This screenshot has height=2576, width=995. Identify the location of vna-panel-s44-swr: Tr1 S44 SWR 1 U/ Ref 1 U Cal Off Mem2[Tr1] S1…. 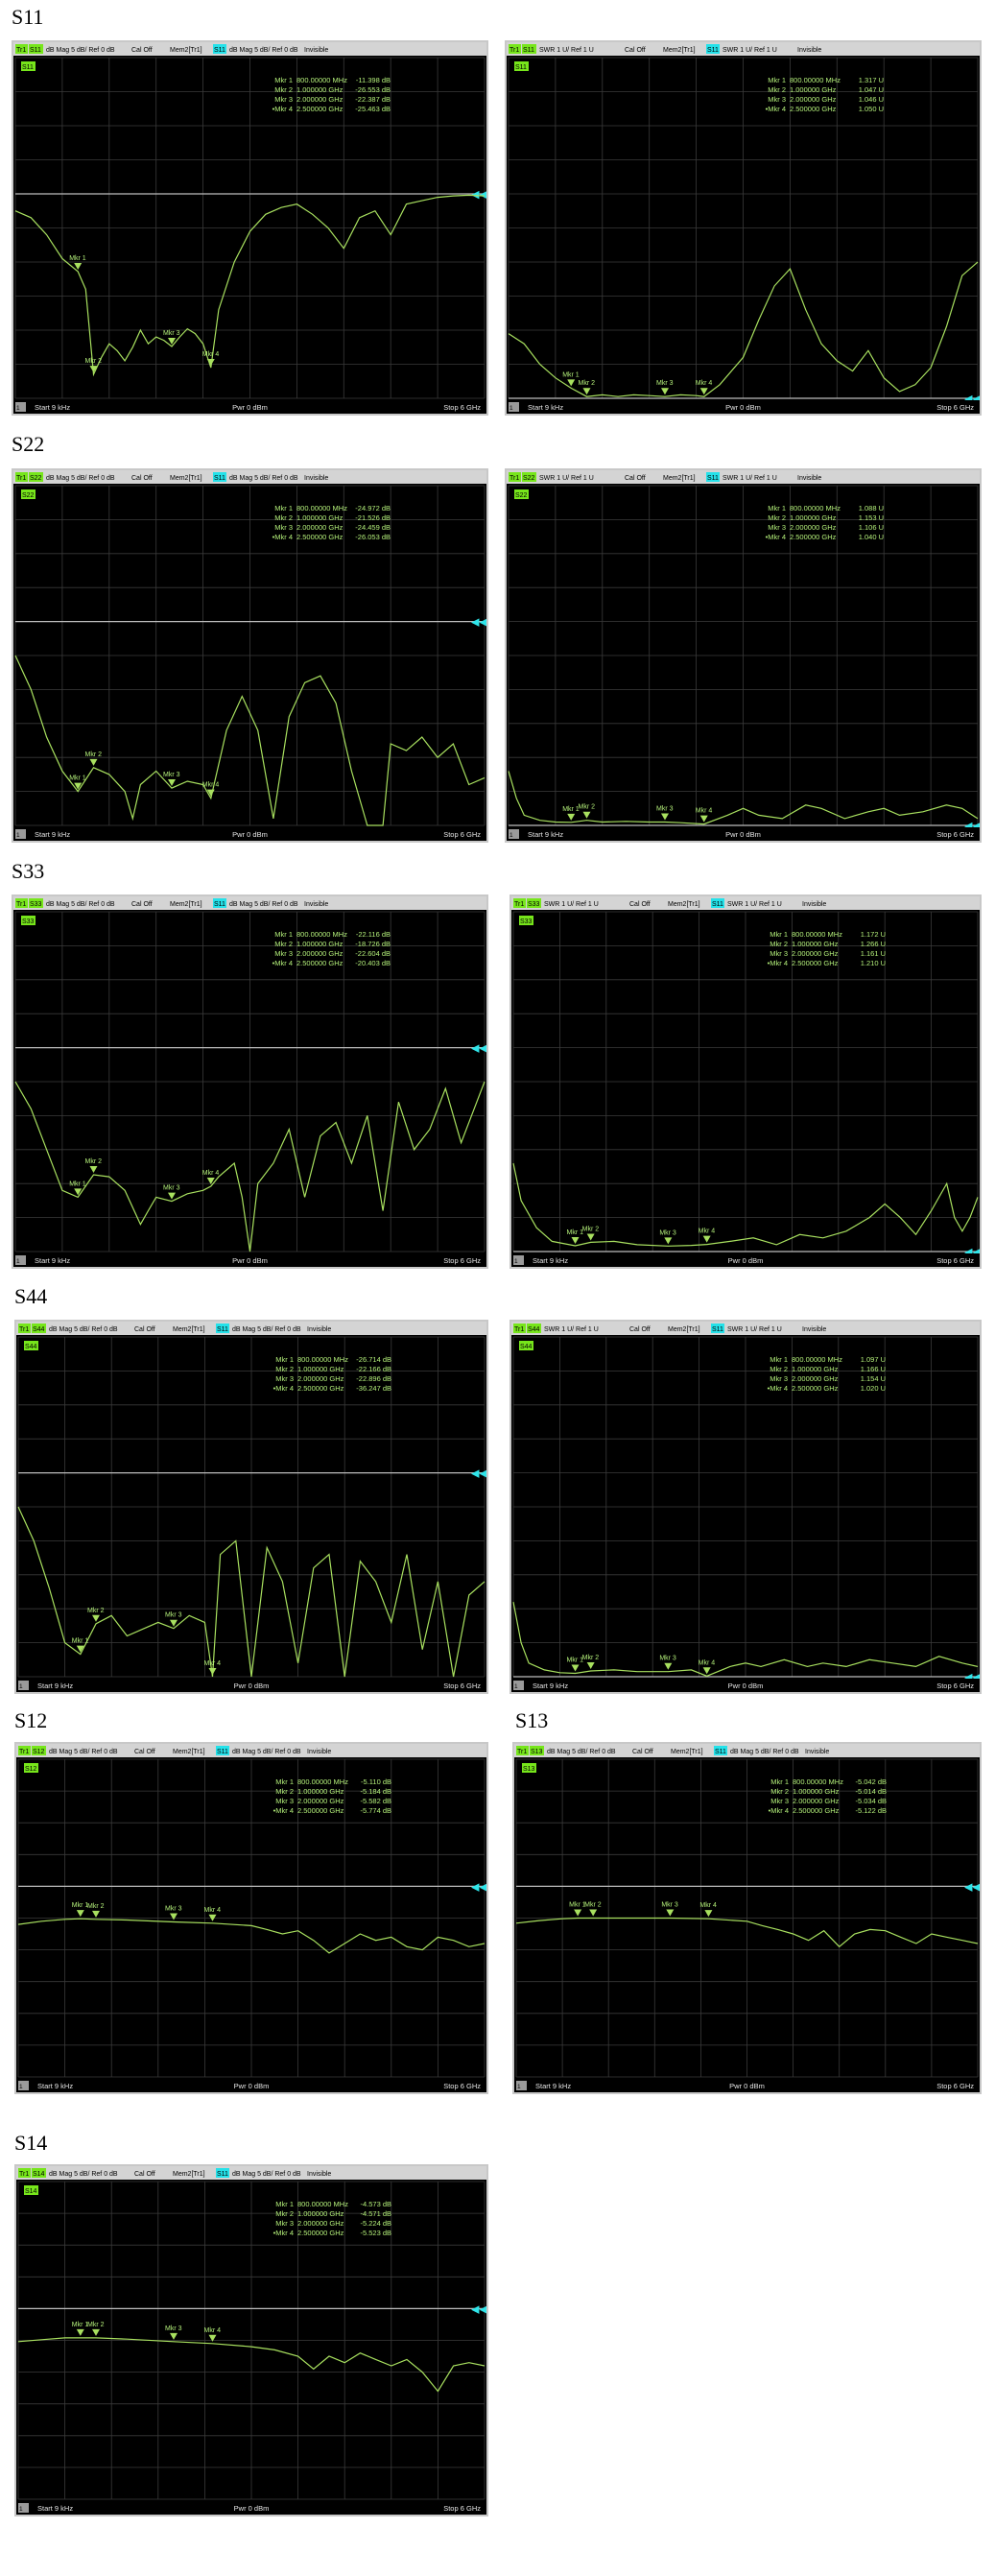
(745, 1507).